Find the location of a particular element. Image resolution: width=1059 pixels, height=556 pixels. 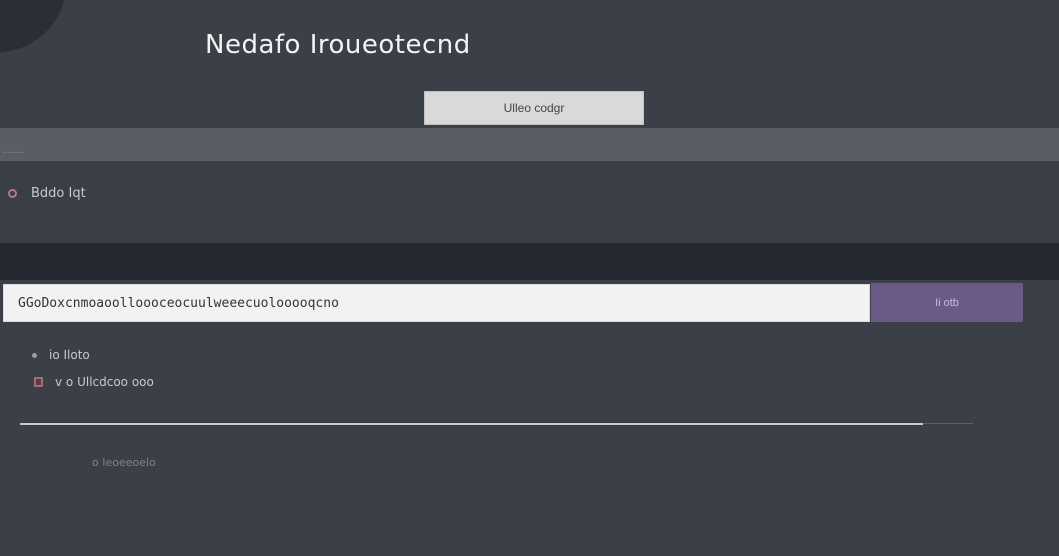

primary-action-button: Ulleo codgr is located at coordinates (534, 108).